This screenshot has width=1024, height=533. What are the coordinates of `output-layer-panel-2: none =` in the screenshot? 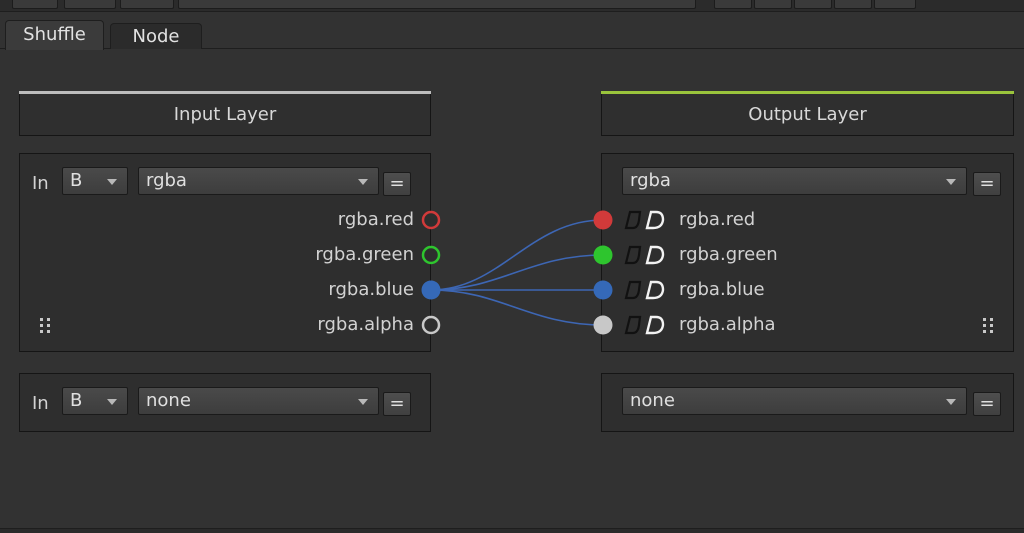 It's located at (807, 402).